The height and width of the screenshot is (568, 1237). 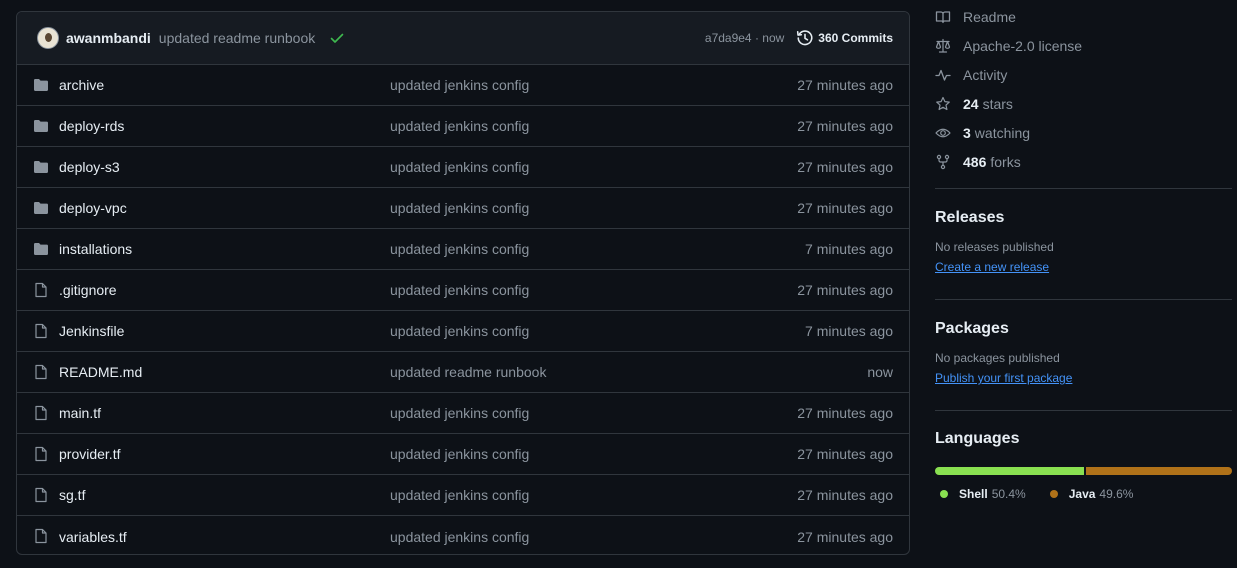 What do you see at coordinates (1083, 456) in the screenshot?
I see `languages-section: Languages Shell 50.4% Java 49.6%` at bounding box center [1083, 456].